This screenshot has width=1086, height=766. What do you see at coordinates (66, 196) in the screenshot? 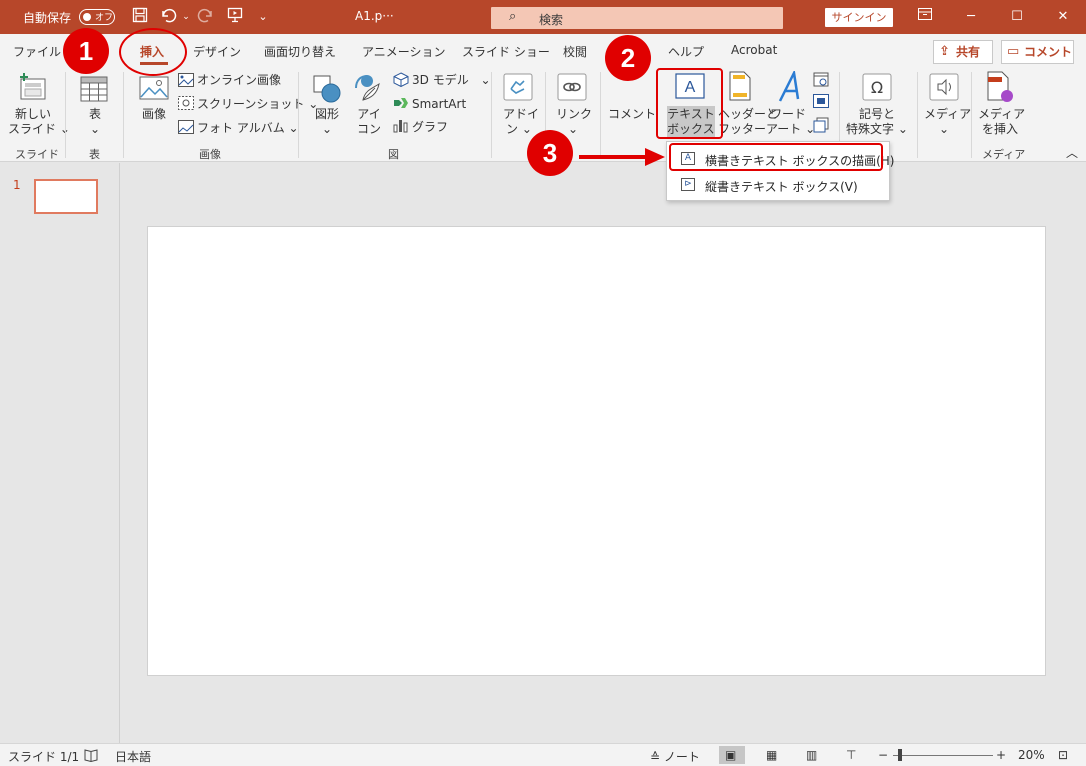
I see `slide-thumbnail` at bounding box center [66, 196].